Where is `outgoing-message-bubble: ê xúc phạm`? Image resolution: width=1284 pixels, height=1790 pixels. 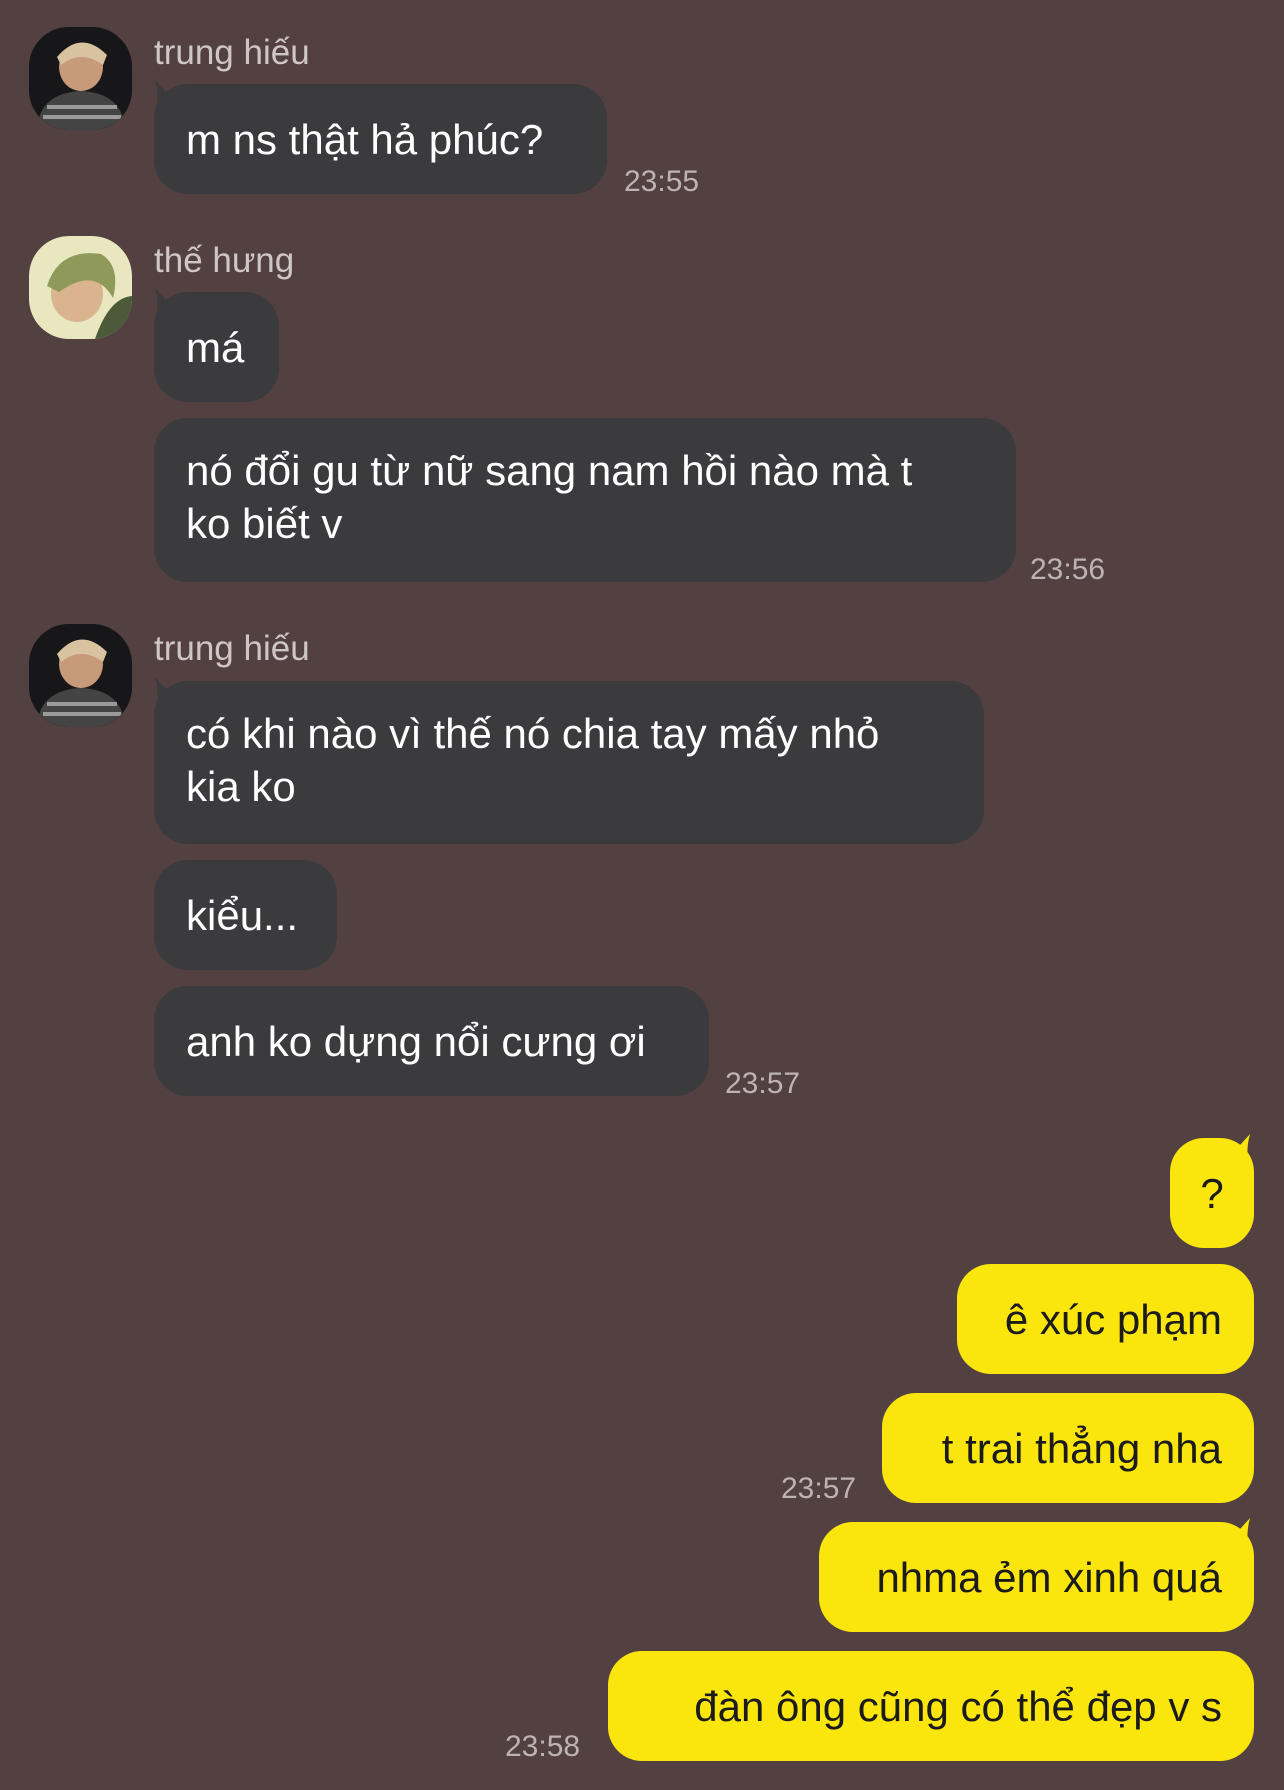 outgoing-message-bubble: ê xúc phạm is located at coordinates (1105, 1319).